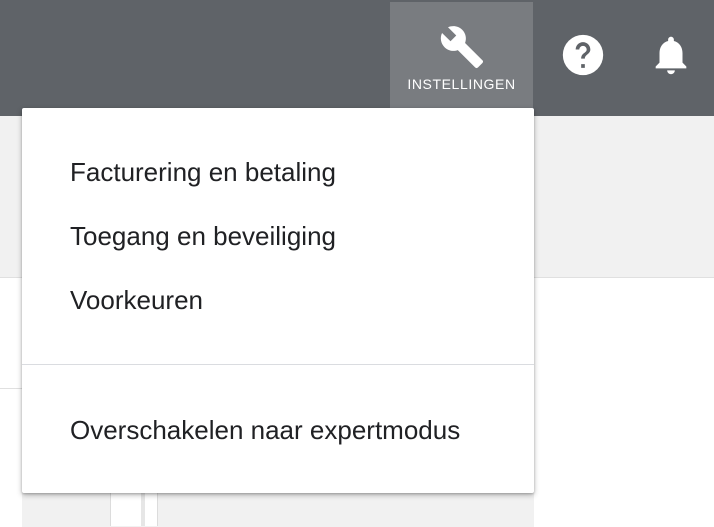  I want to click on menu-item-billing: Facturering en betaling, so click(292, 172).